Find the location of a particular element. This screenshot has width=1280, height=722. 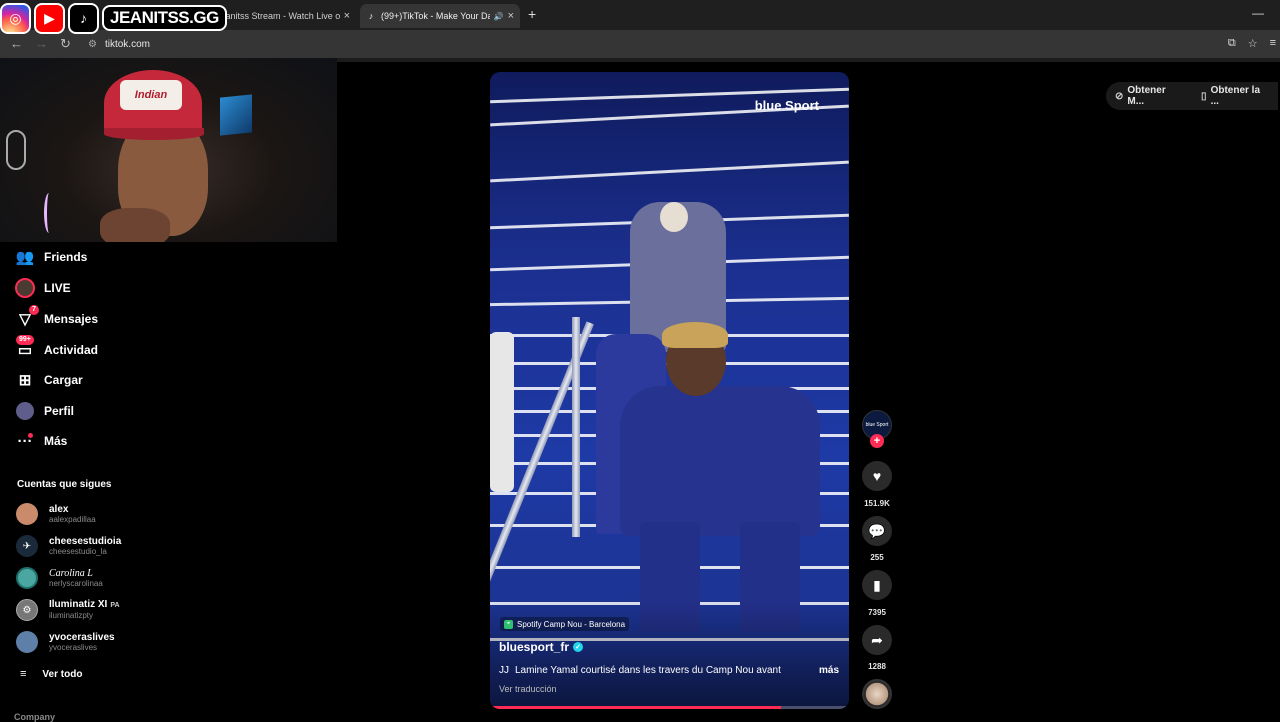

save-count: 7395 is located at coordinates (877, 612).